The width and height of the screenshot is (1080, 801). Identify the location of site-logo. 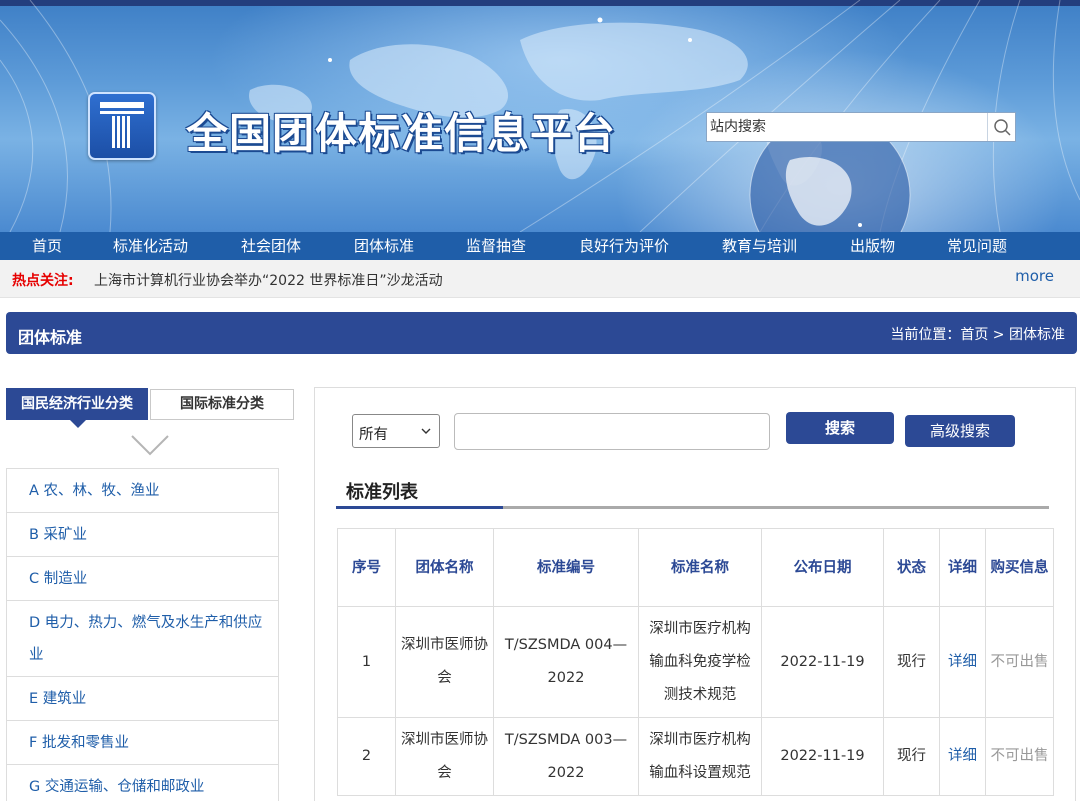
(122, 126).